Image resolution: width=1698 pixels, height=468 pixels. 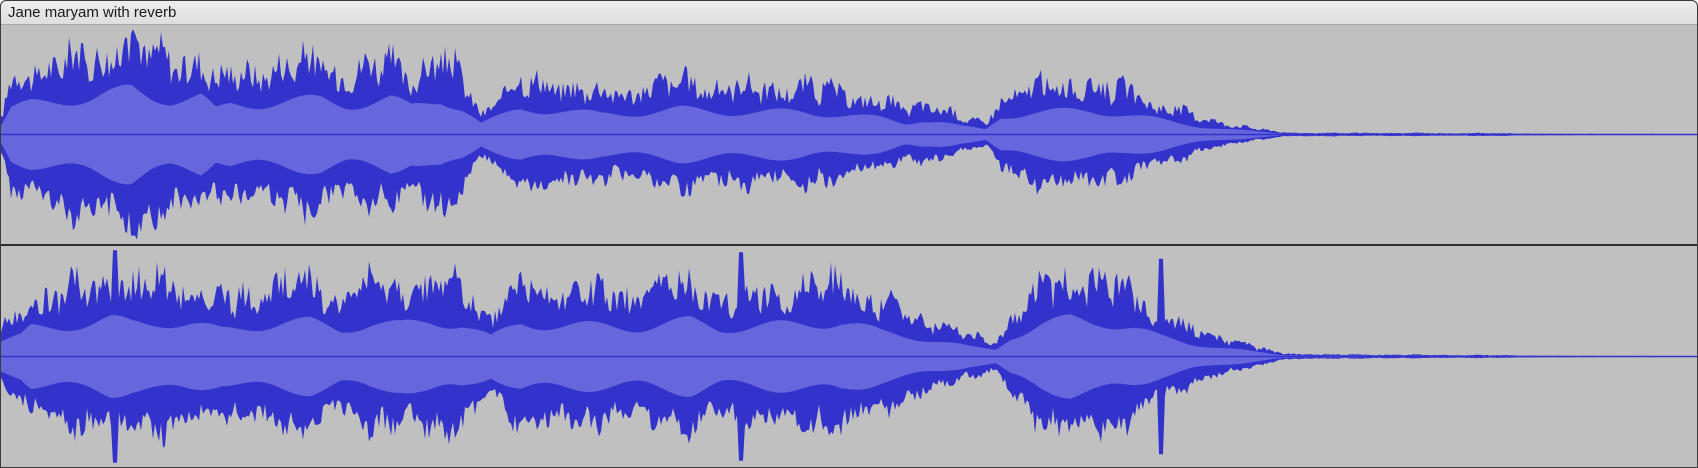 I want to click on track-title-bar: Jane maryam with reverb, so click(x=849, y=13).